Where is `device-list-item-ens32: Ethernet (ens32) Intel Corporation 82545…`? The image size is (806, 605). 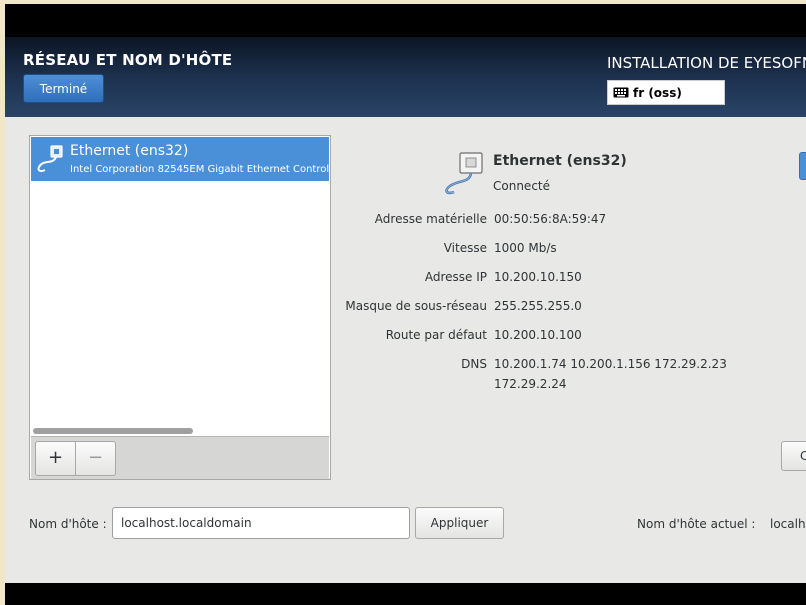
device-list-item-ens32: Ethernet (ens32) Intel Corporation 82545… is located at coordinates (180, 159).